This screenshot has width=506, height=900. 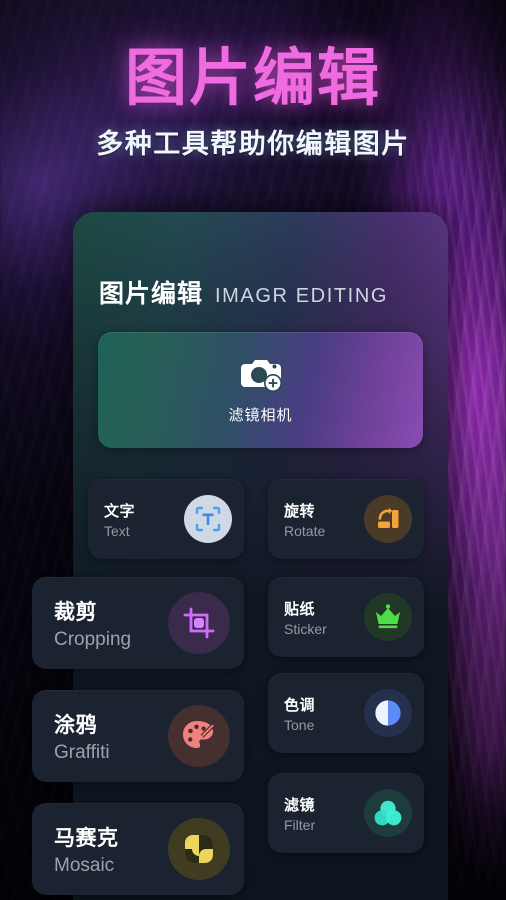 What do you see at coordinates (208, 519) in the screenshot?
I see `text-frame-icon` at bounding box center [208, 519].